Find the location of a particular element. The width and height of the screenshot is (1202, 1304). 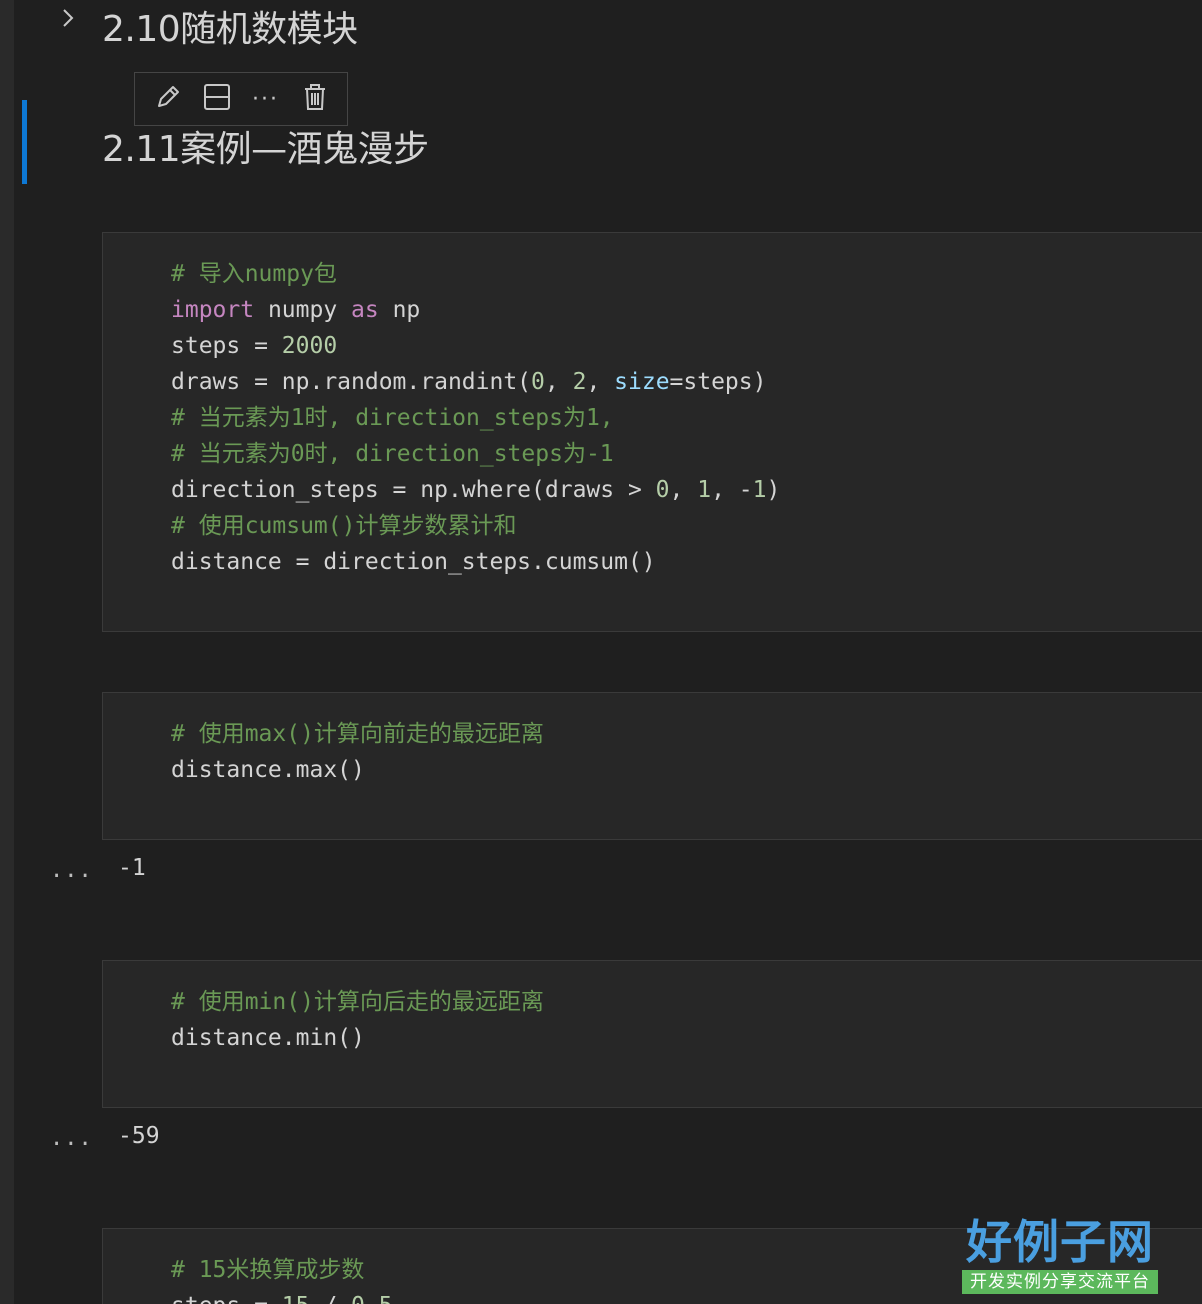

more-actions-button: ··· is located at coordinates (266, 99).